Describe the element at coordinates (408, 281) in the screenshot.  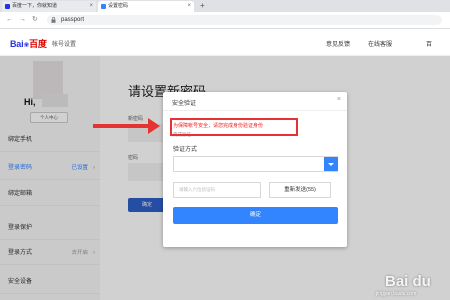
I see `watermark-logo: Bai du` at that location.